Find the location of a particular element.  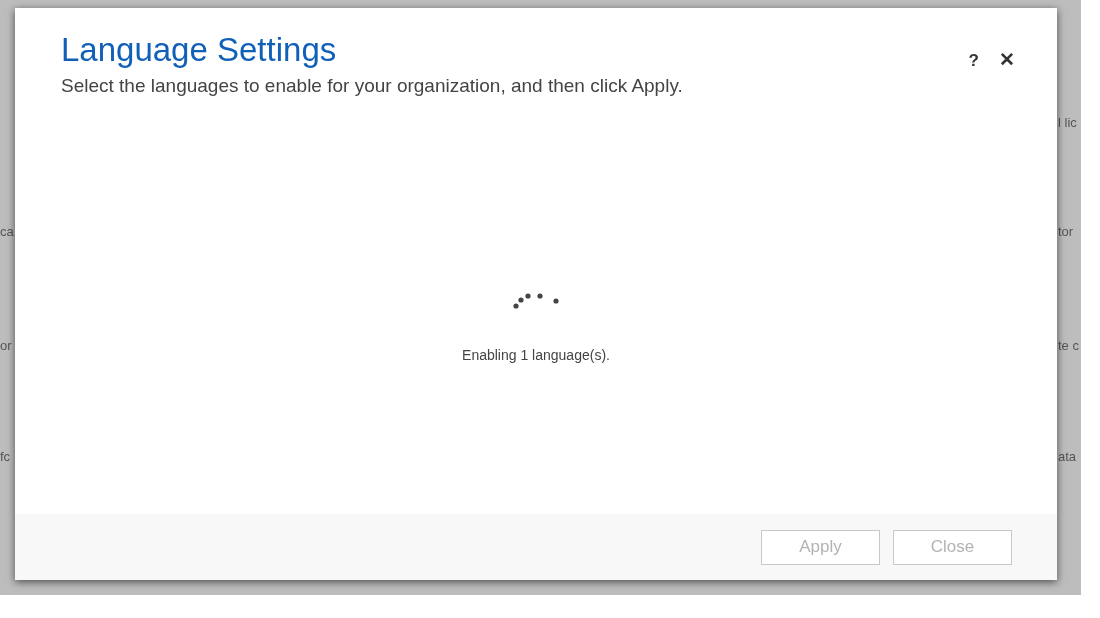

loading-spinner-icon is located at coordinates (537, 300).